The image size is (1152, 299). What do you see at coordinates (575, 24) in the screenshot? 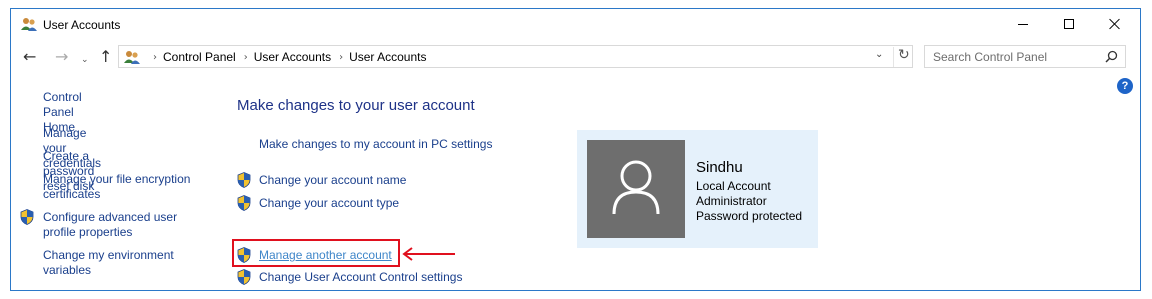
I see `title-bar: User Accounts` at bounding box center [575, 24].